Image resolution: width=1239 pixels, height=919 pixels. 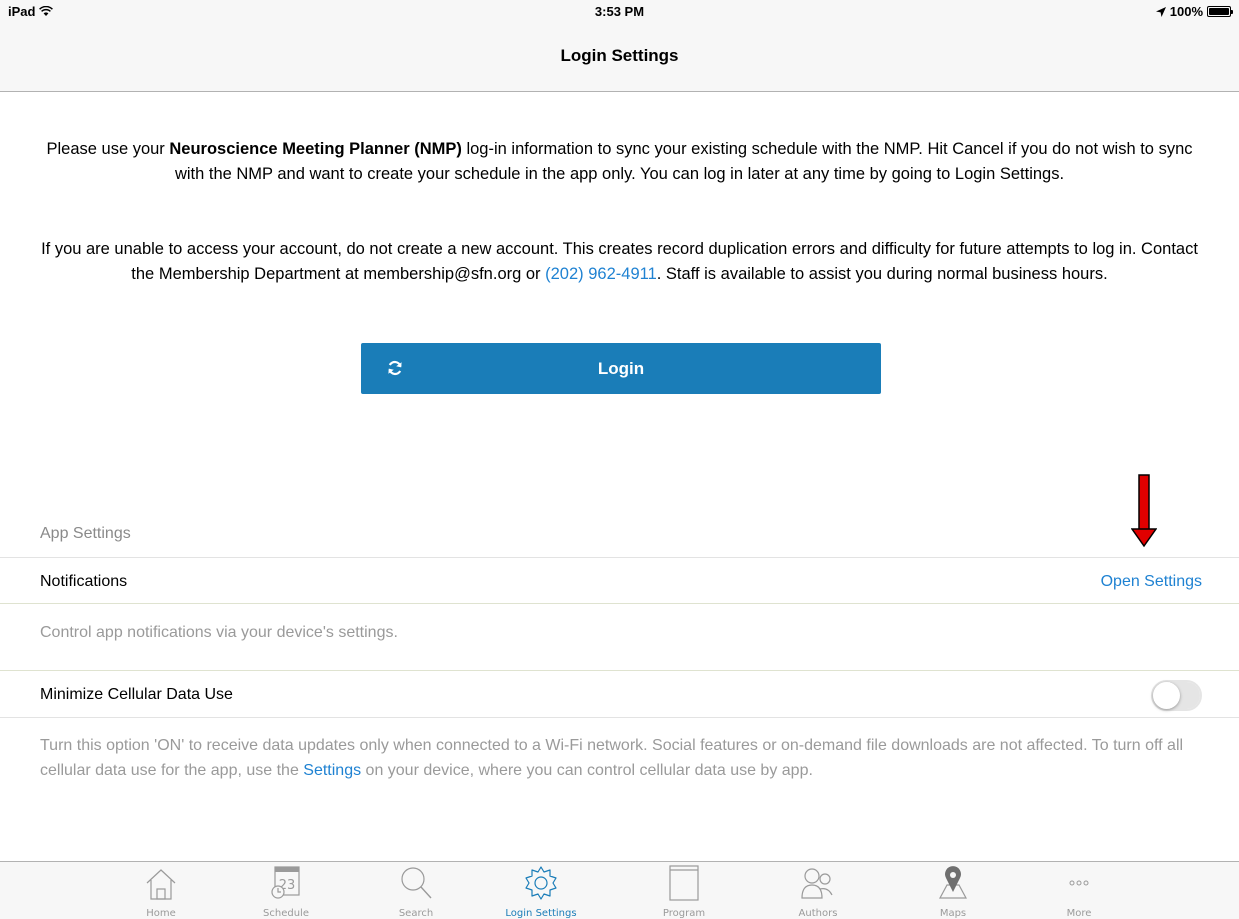 I want to click on nmp-name: Neuroscience Meeting Planner (NMP), so click(x=315, y=149).